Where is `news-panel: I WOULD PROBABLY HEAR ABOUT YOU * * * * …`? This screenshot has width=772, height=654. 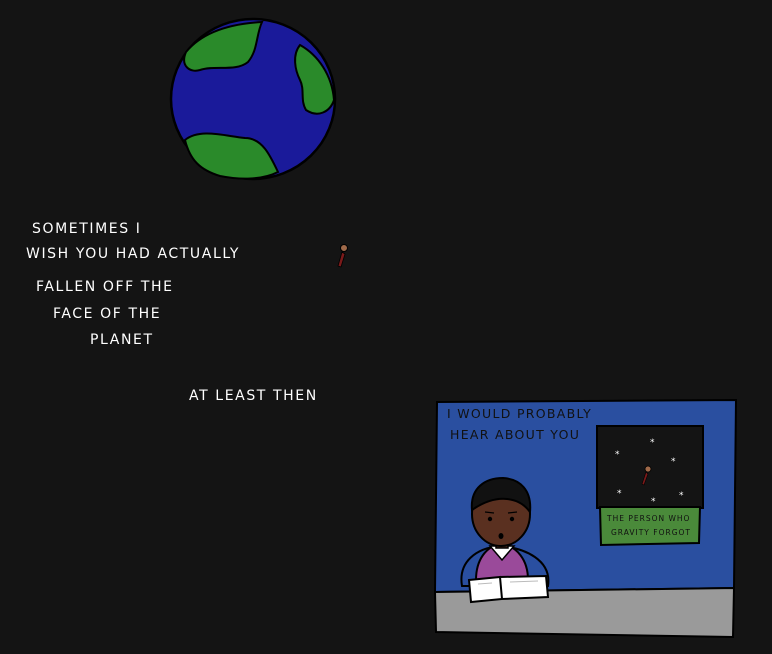
news-panel: I WOULD PROBABLY HEAR ABOUT YOU * * * * … is located at coordinates (585, 518).